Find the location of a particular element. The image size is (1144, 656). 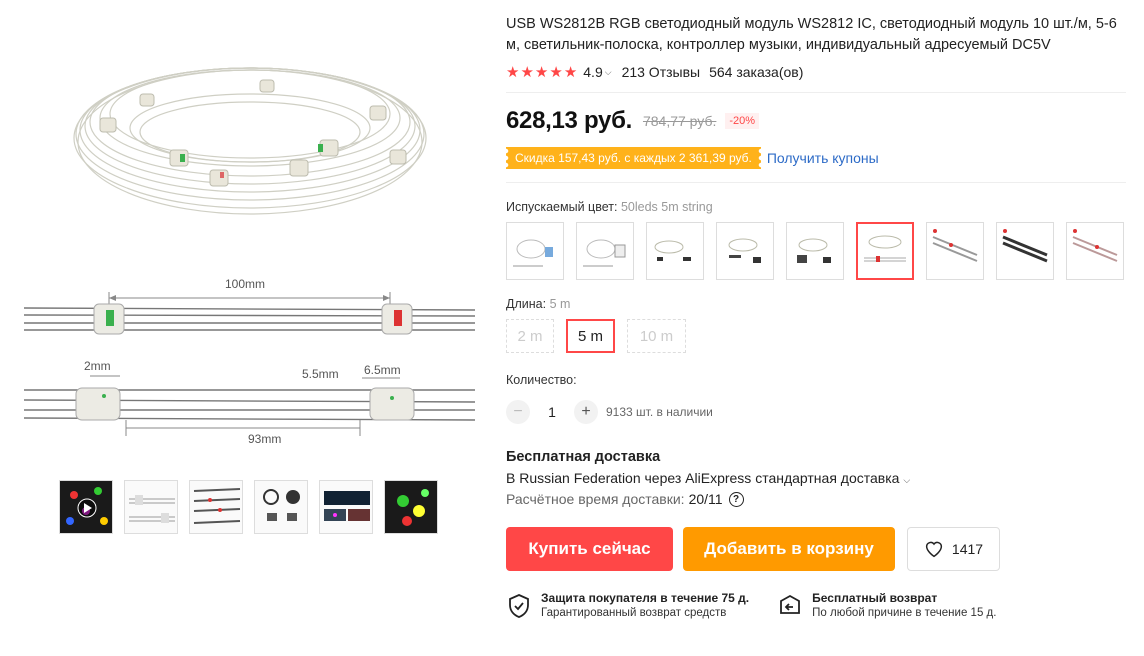

add-to-cart-button: Добавить в корзину is located at coordinates (789, 549).